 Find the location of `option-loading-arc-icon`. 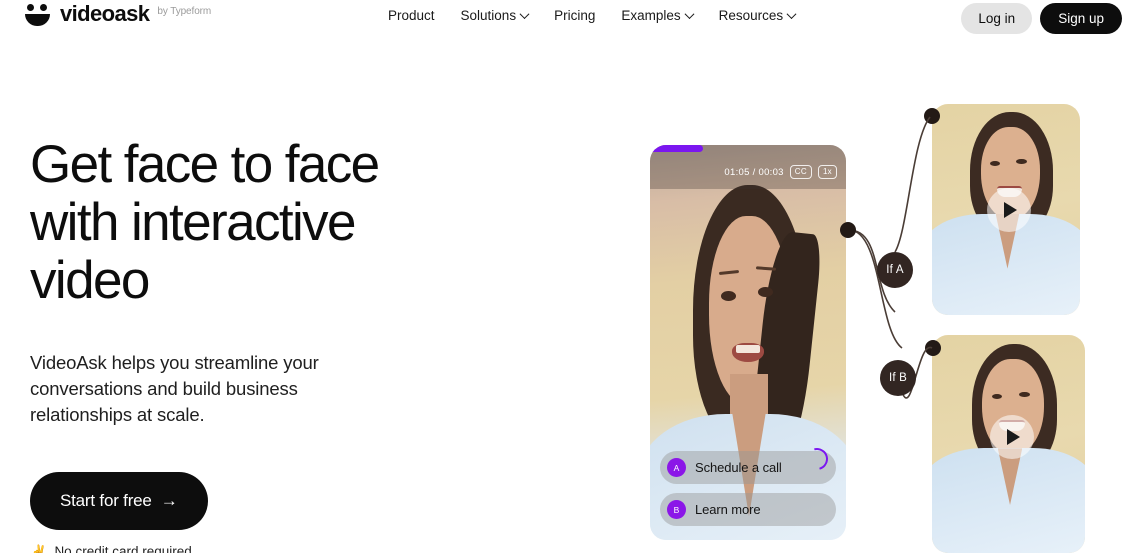

option-loading-arc-icon is located at coordinates (817, 459).